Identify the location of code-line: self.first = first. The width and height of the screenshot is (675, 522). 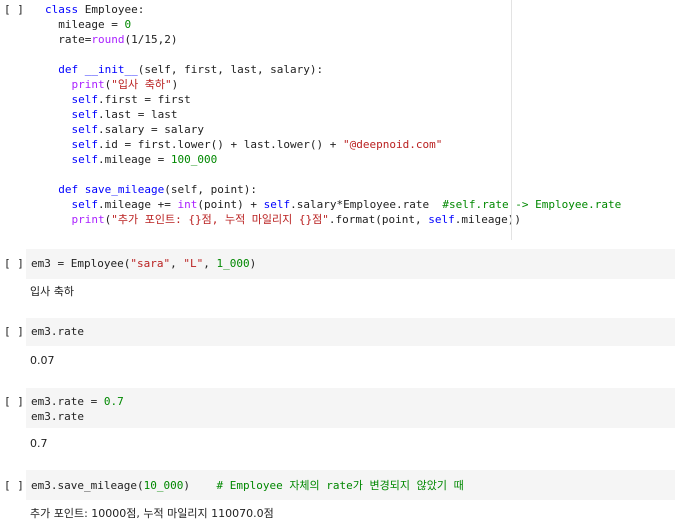
(131, 99).